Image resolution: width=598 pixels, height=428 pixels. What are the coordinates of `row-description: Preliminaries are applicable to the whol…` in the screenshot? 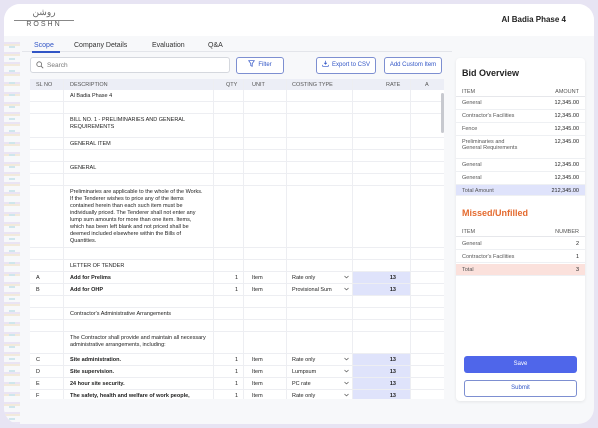 It's located at (136, 216).